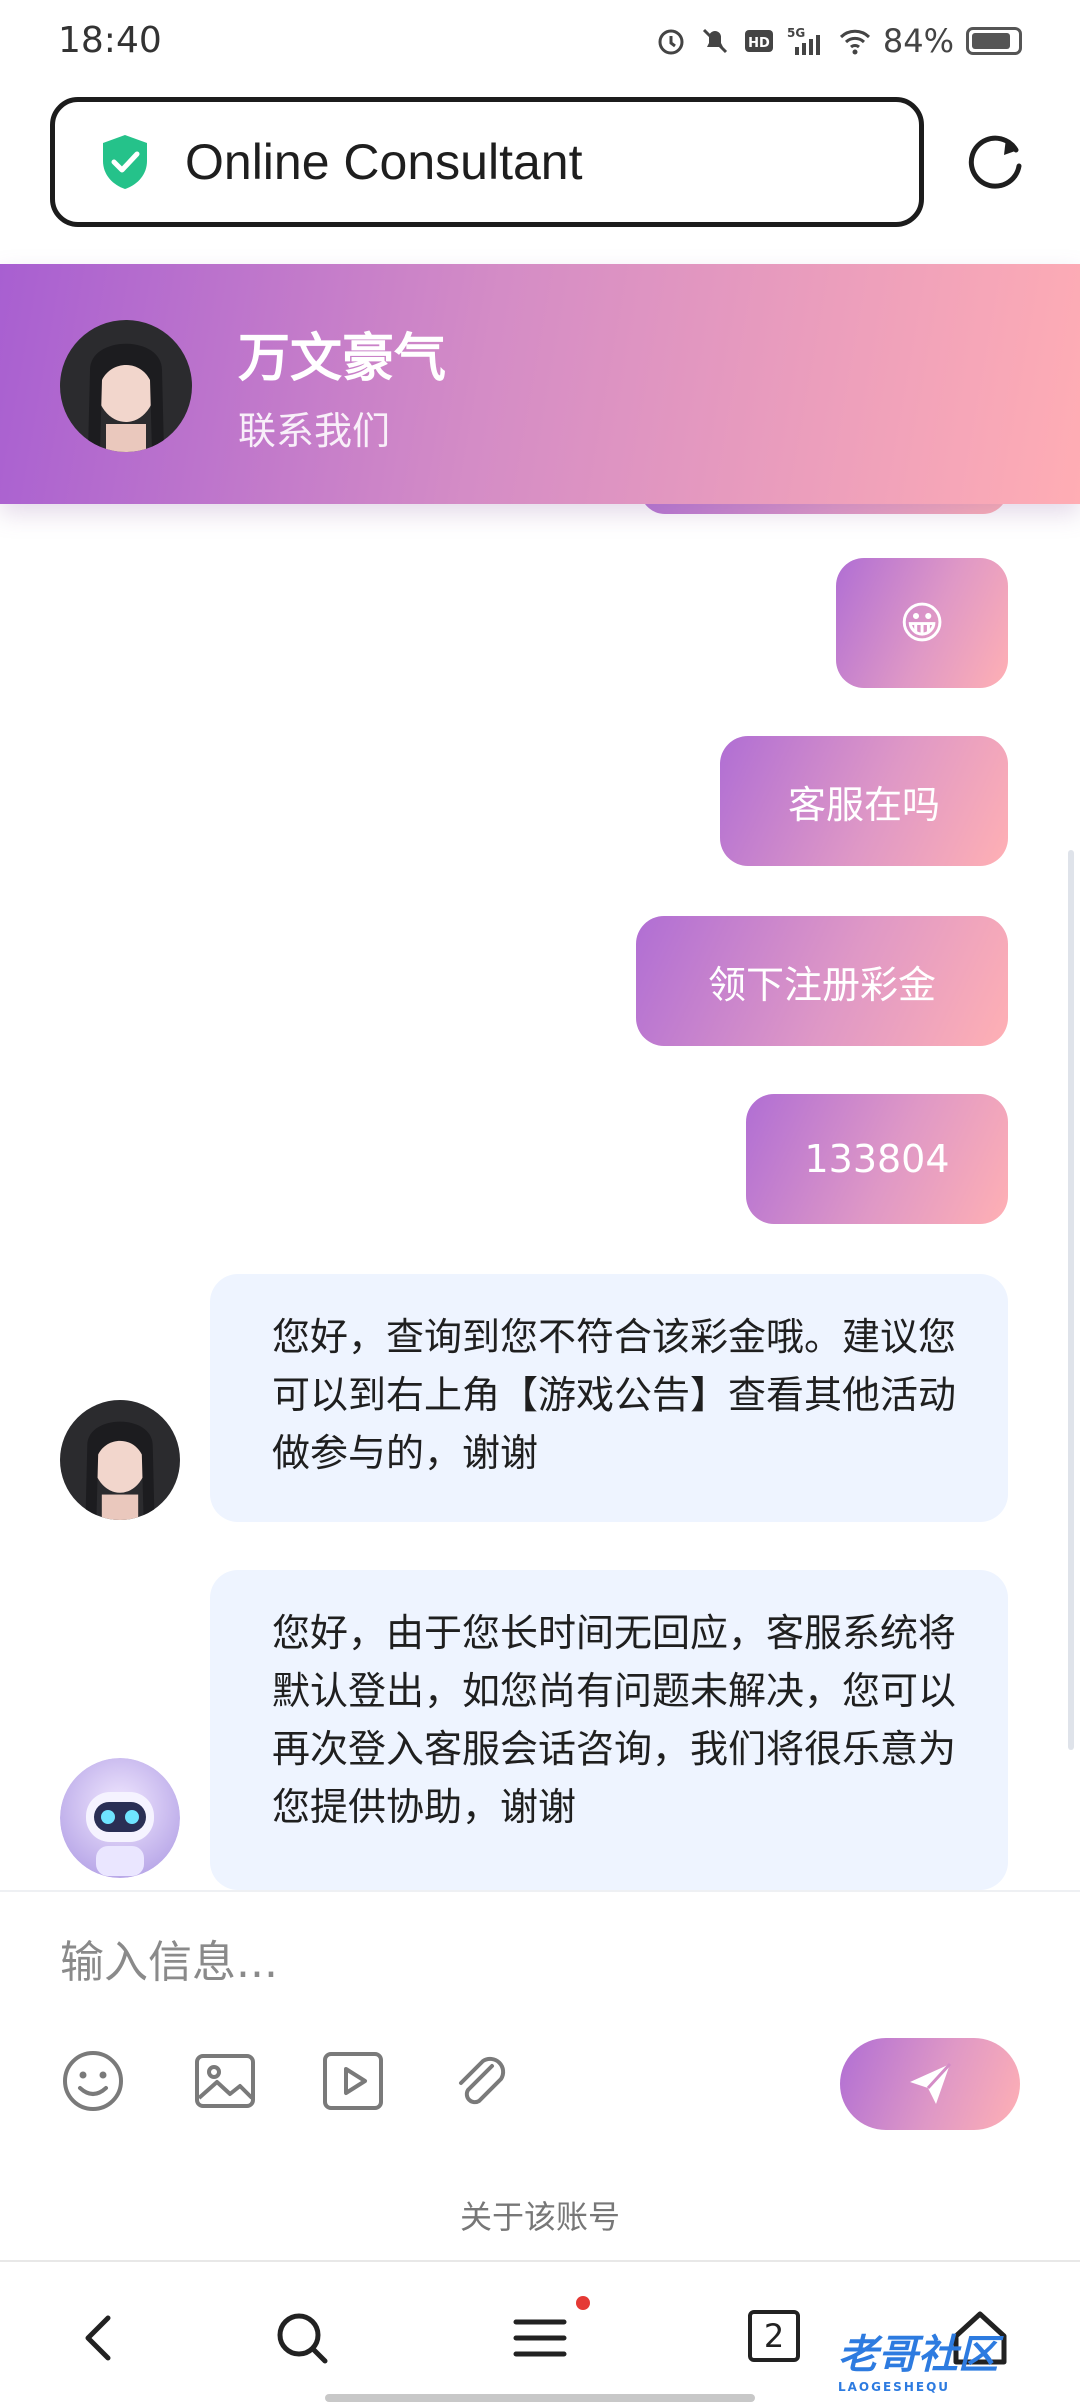  Describe the element at coordinates (540, 2338) in the screenshot. I see `menu-icon` at that location.